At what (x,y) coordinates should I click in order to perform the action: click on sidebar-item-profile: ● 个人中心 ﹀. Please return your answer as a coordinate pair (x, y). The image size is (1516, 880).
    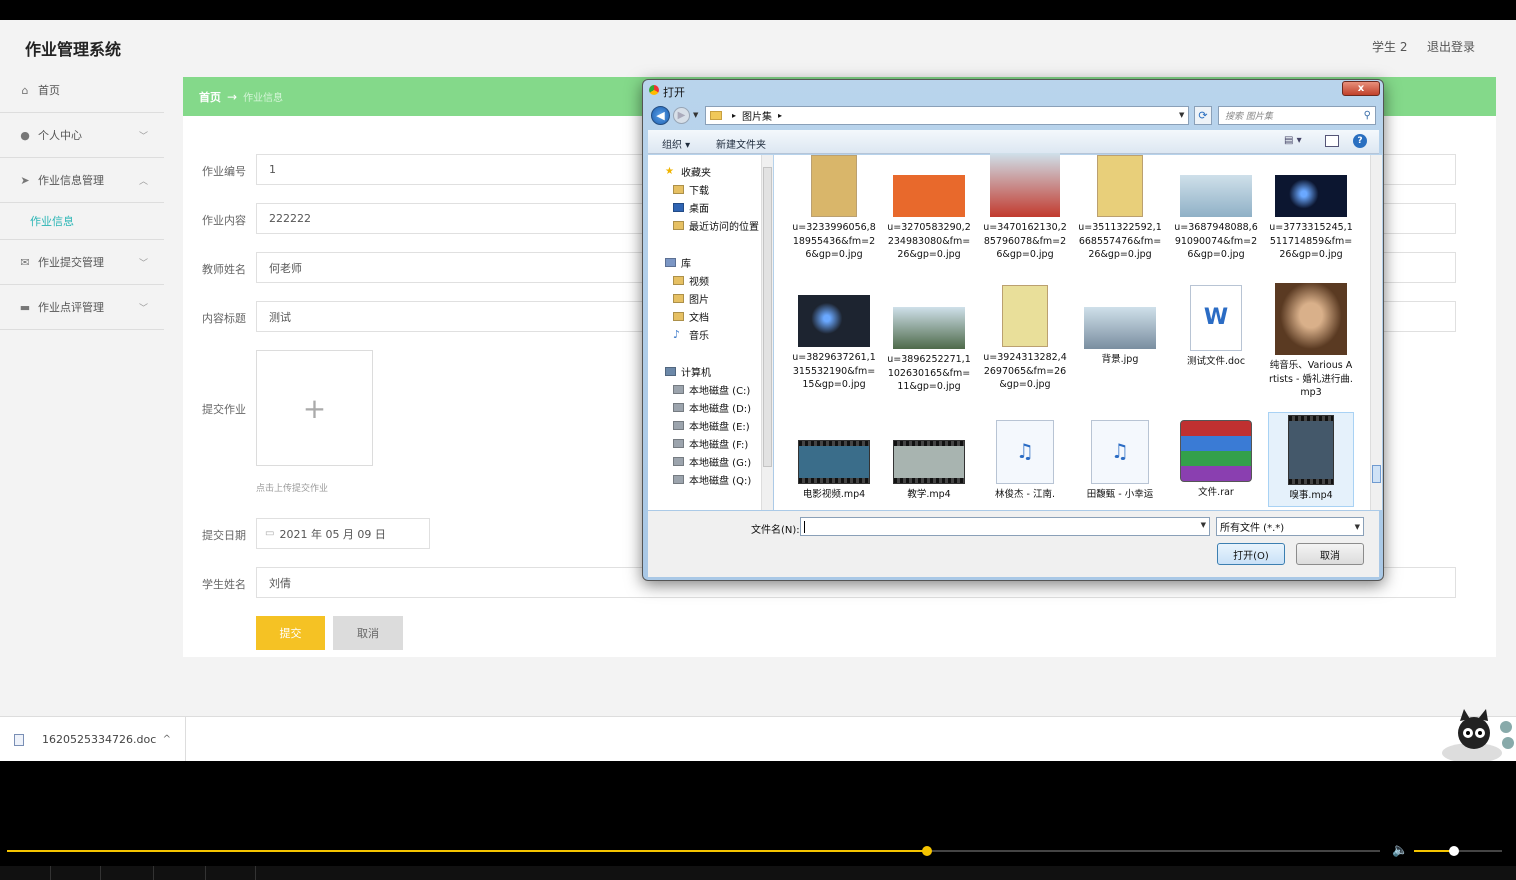
    Looking at the image, I should click on (82, 135).